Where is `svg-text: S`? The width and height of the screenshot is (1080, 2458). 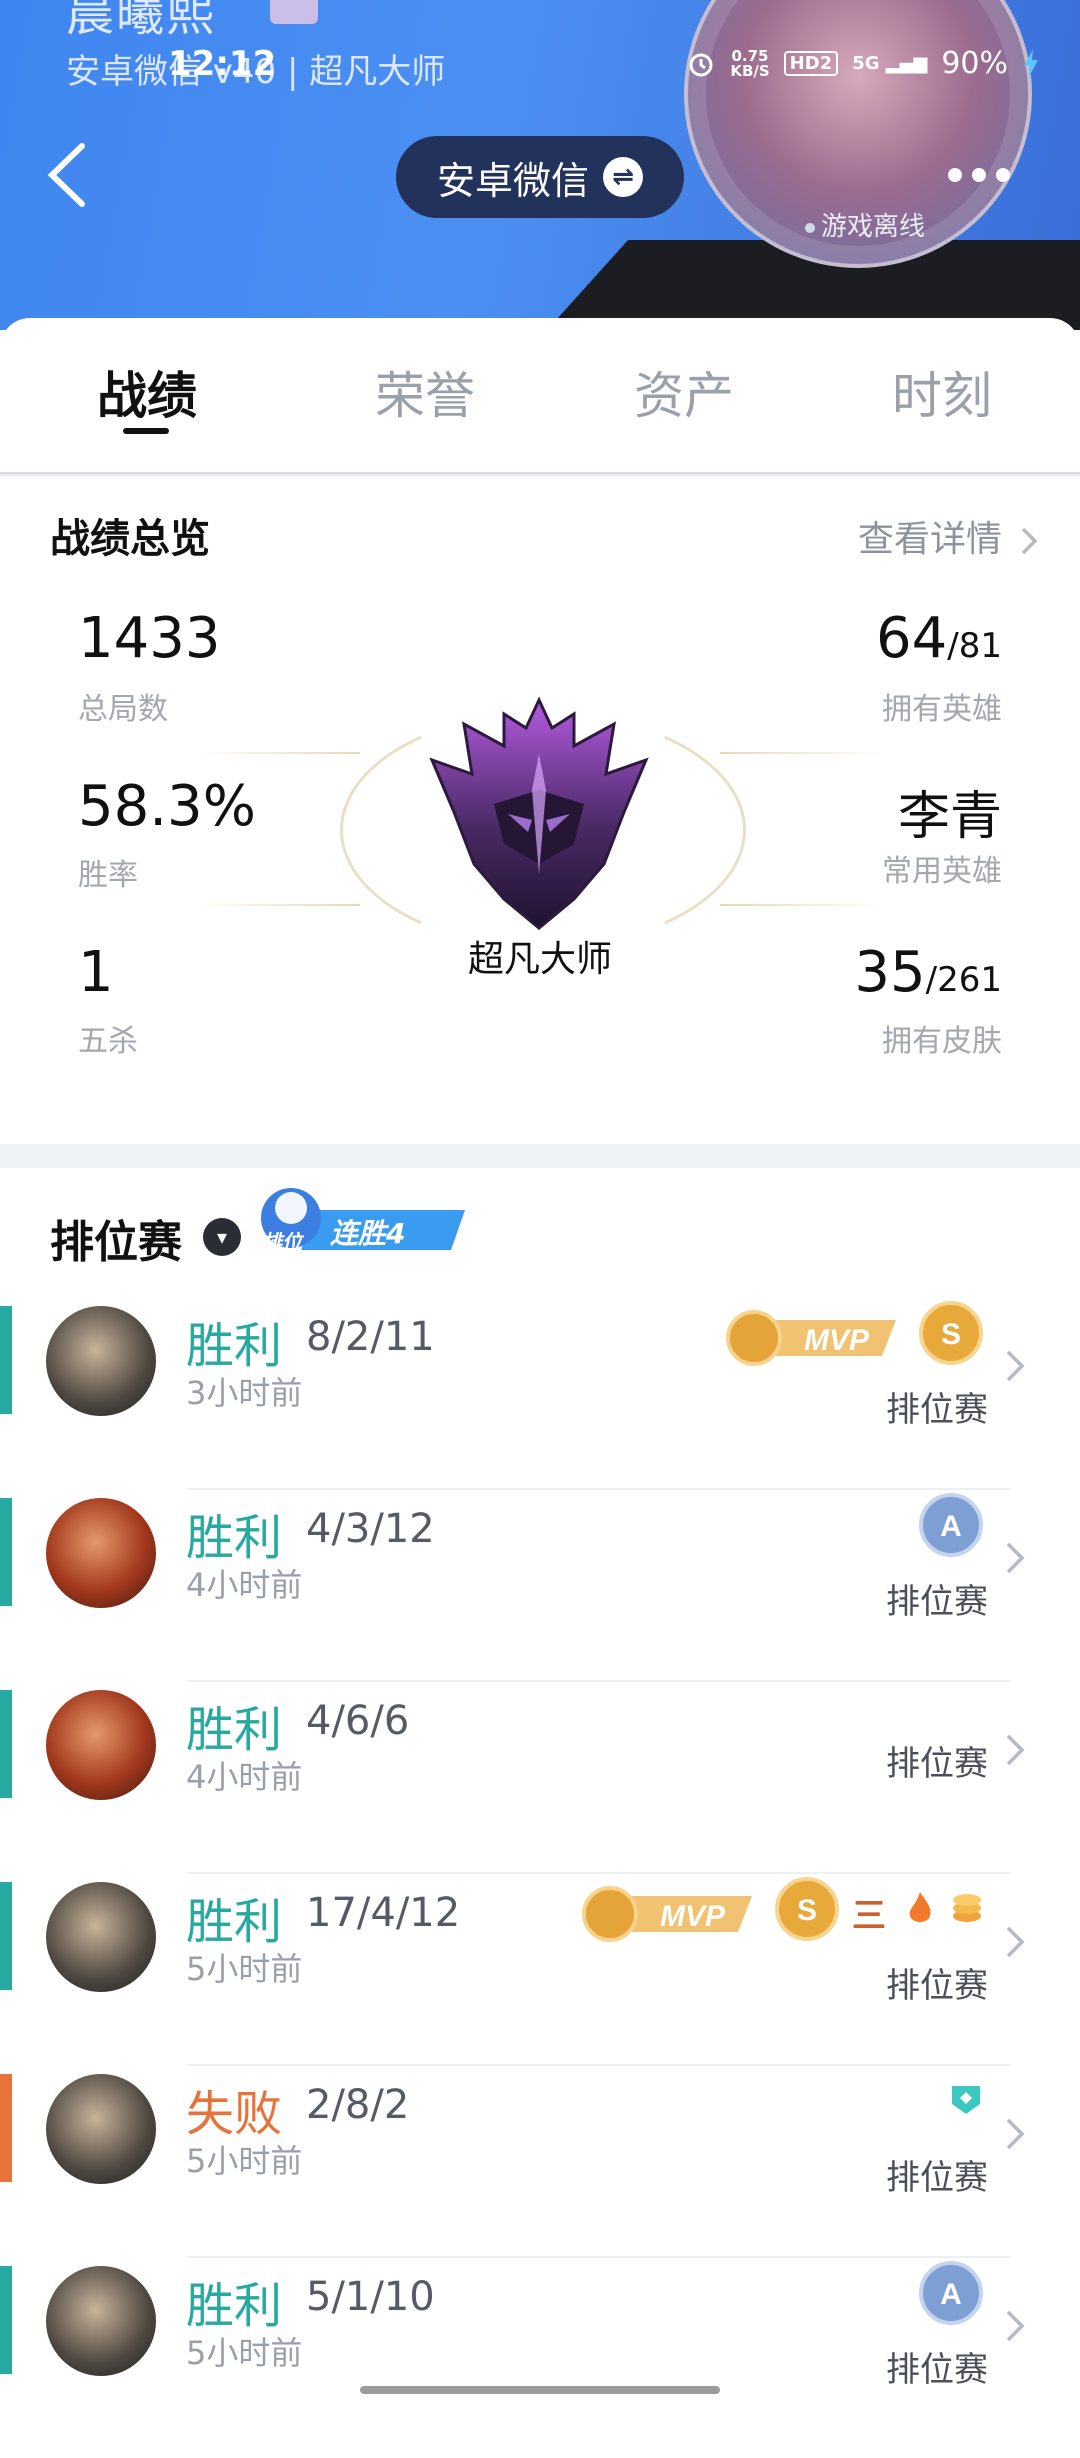 svg-text: S is located at coordinates (951, 1334).